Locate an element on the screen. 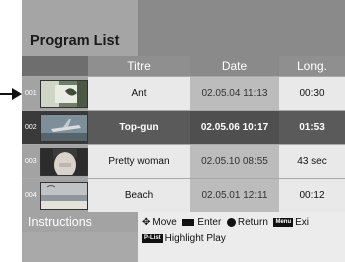 This screenshot has height=262, width=345. cell-date: 02.05.01 12:11 is located at coordinates (234, 195).